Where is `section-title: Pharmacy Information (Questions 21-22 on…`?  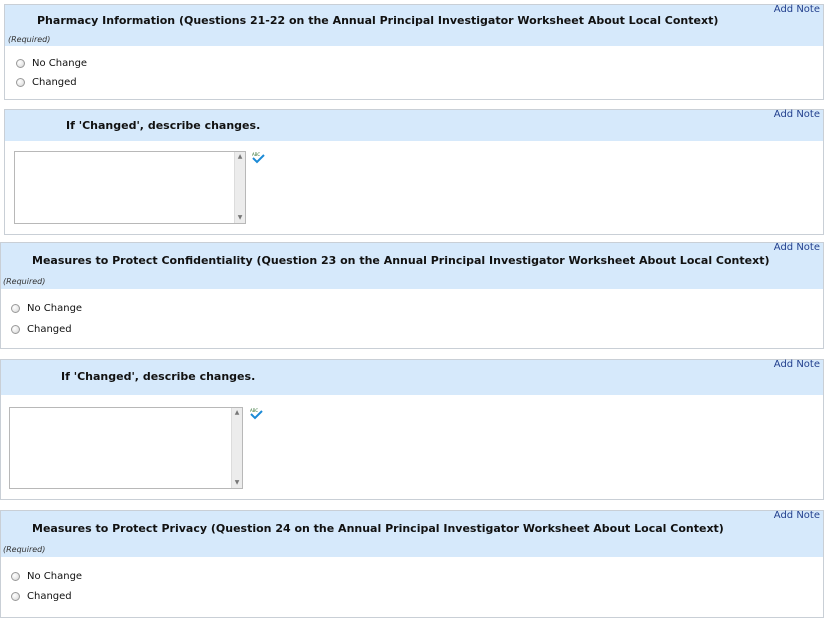 section-title: Pharmacy Information (Questions 21-22 on… is located at coordinates (378, 20).